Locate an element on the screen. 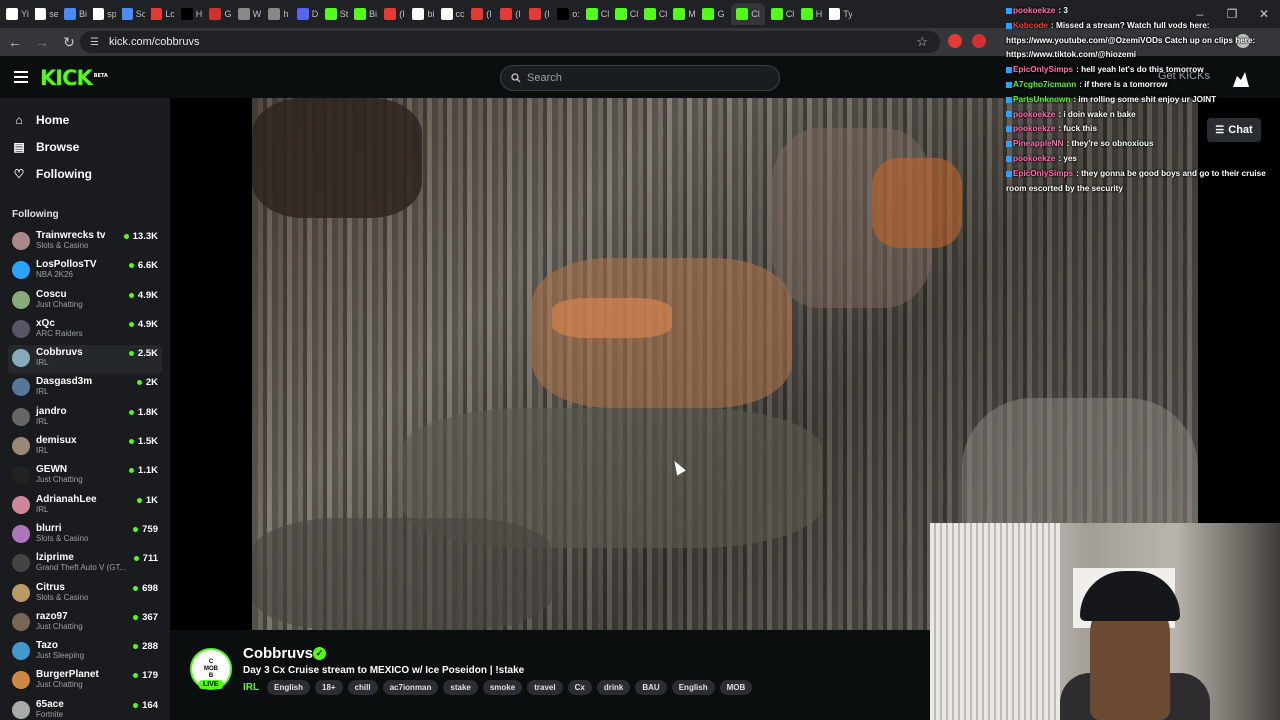 Image resolution: width=1280 pixels, height=720 pixels. reload-icon: ↻ is located at coordinates (69, 42).